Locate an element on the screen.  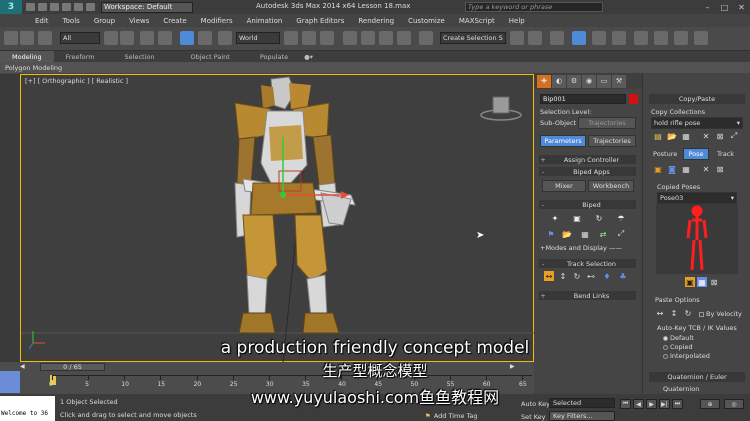
collection-dropdown: hold rifle pose ▾ is located at coordinates (697, 123).